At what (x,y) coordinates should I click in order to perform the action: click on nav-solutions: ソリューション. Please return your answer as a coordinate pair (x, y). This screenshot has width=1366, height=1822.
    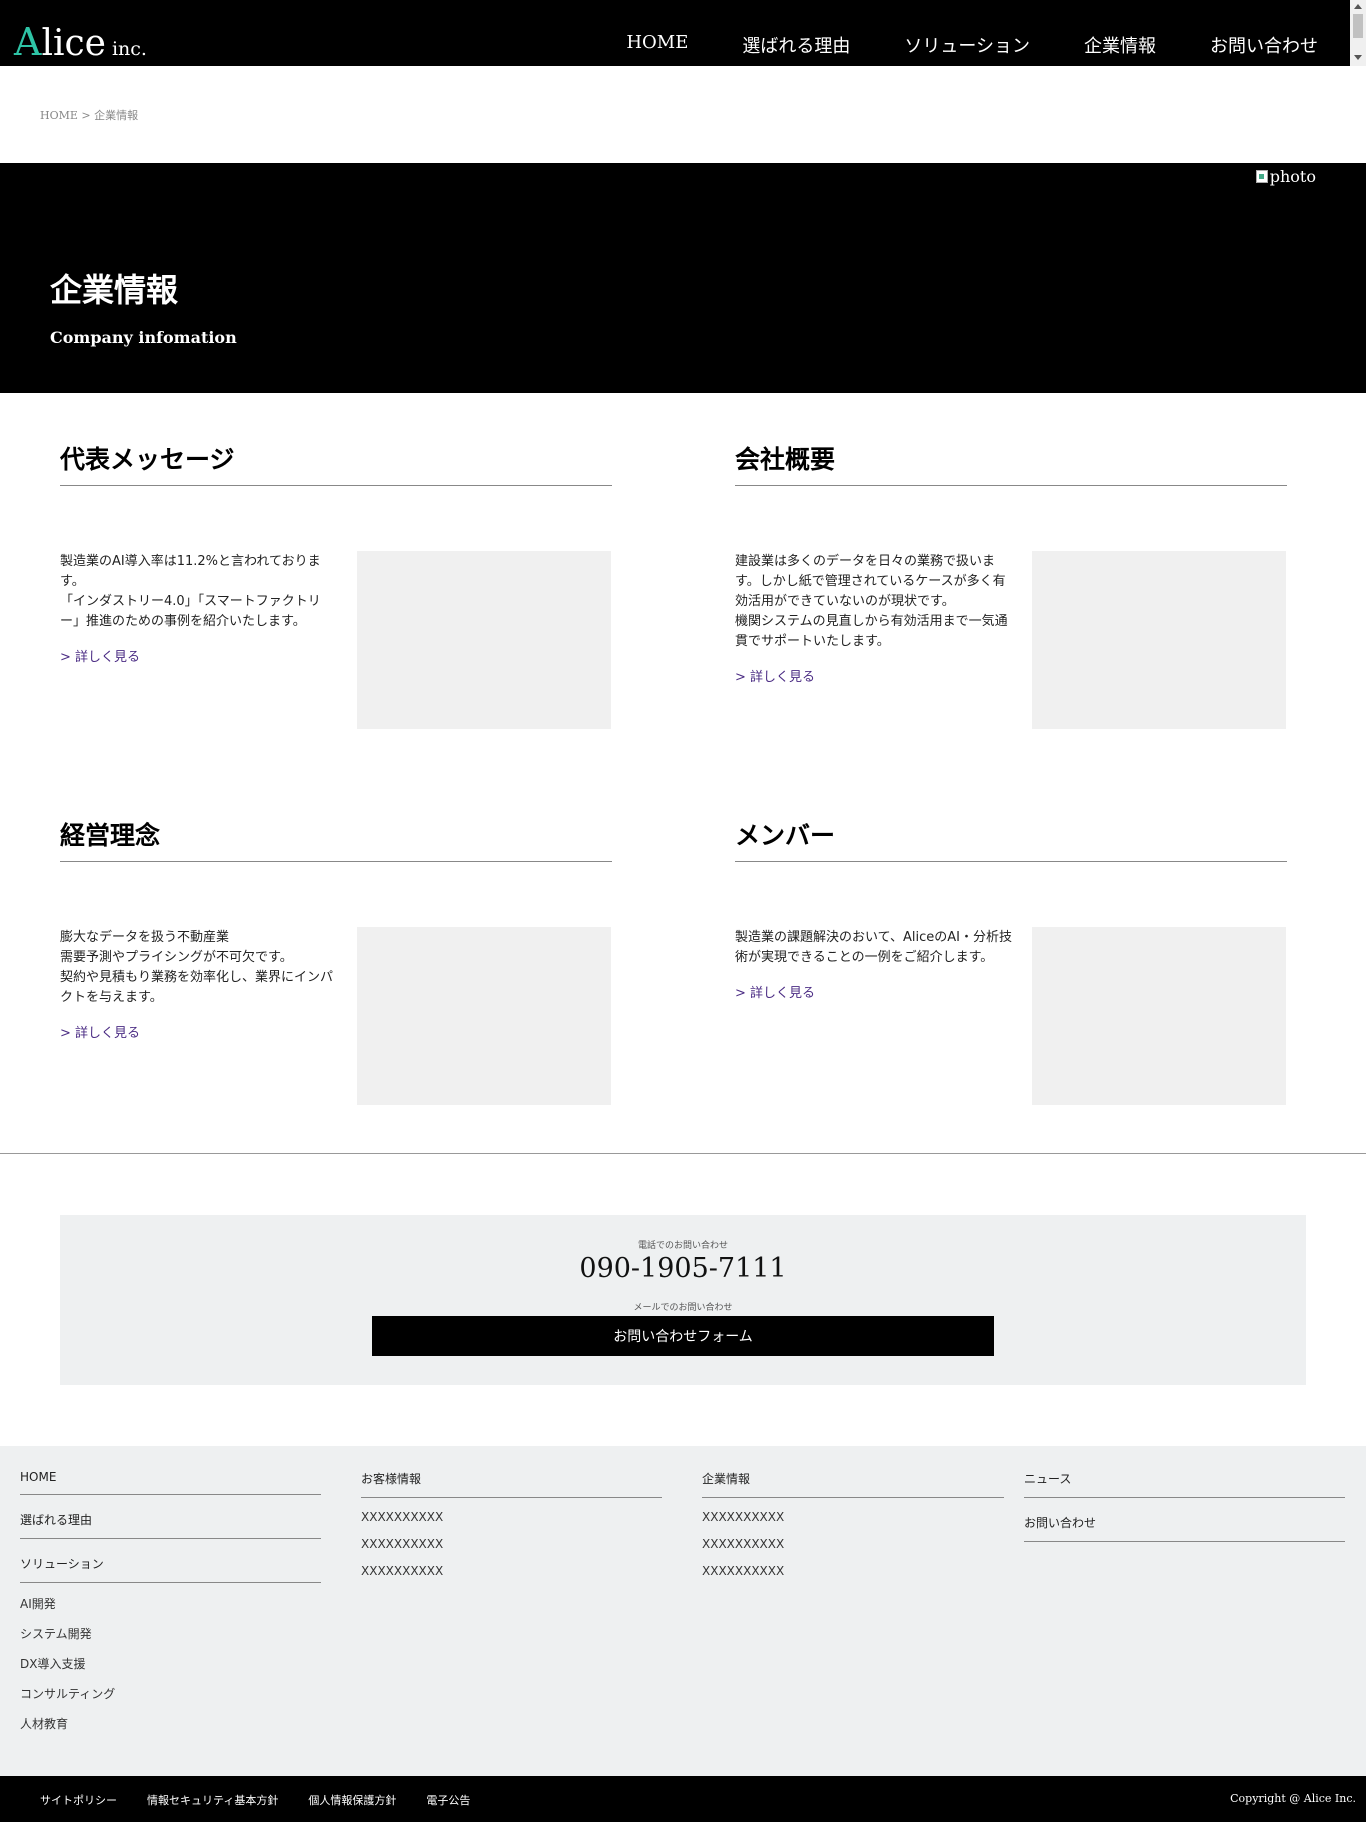
    Looking at the image, I should click on (967, 45).